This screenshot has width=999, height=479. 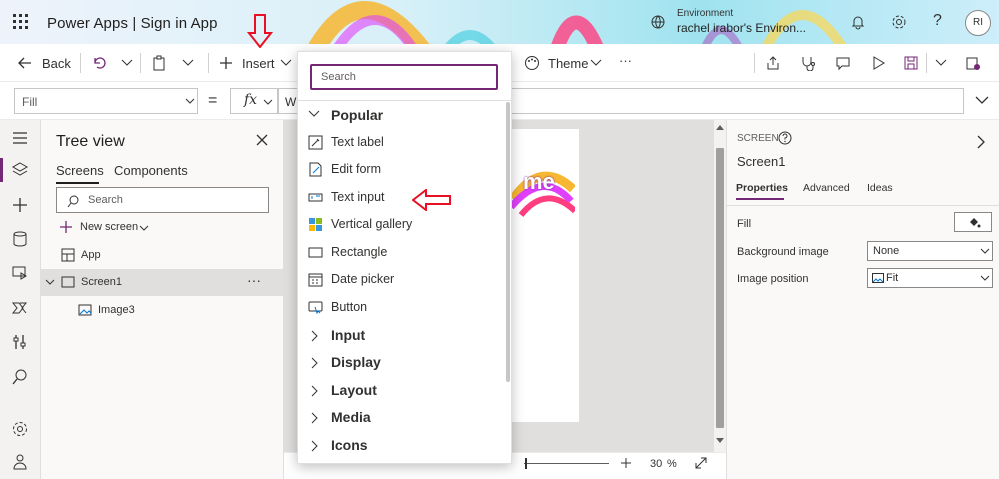 What do you see at coordinates (626, 463) in the screenshot?
I see `zoom-in-plus-icon` at bounding box center [626, 463].